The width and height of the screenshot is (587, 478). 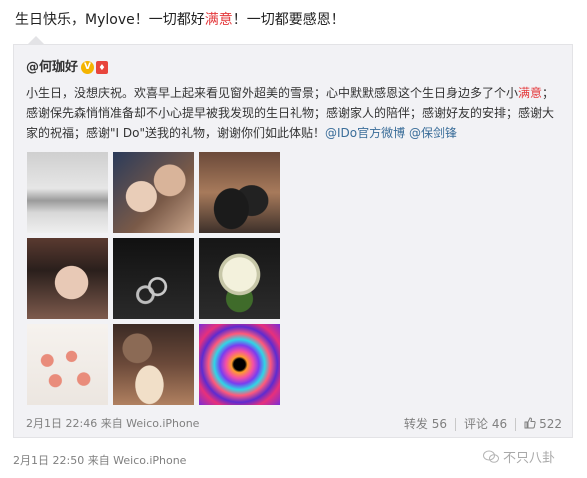 What do you see at coordinates (529, 458) in the screenshot?
I see `watermark-text: 不只八卦` at bounding box center [529, 458].